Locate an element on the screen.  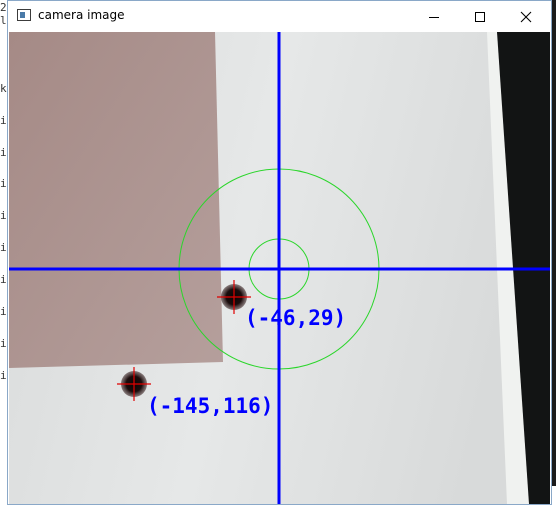
maximize-button is located at coordinates (480, 16).